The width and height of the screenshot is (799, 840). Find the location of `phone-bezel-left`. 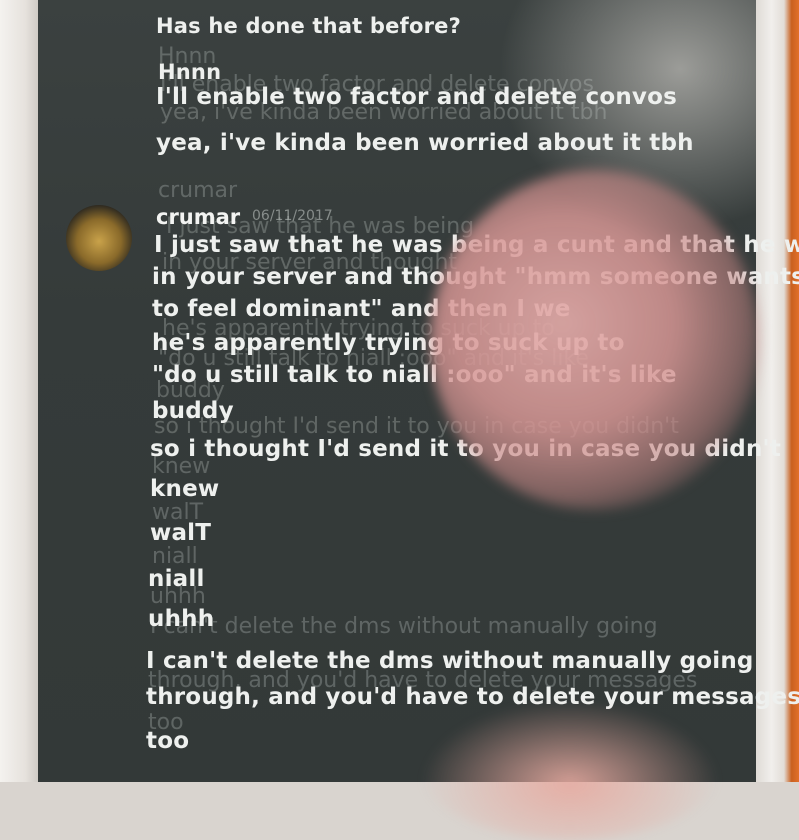

phone-bezel-left is located at coordinates (21, 391).